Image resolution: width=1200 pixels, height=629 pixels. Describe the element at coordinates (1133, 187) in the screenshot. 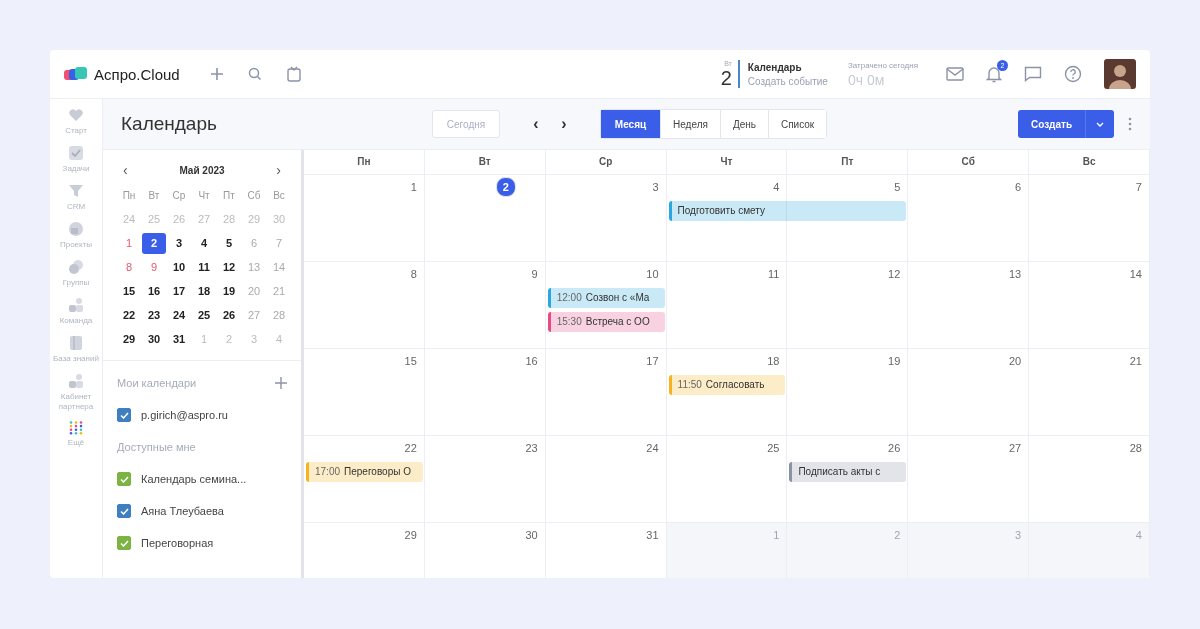

I see `day-number: 7` at that location.